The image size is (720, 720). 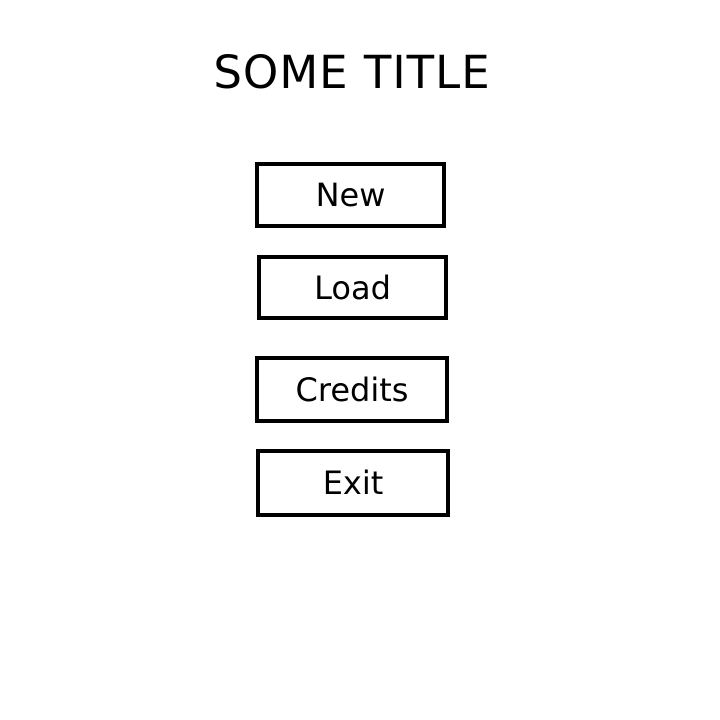 I want to click on new-button: New, so click(x=350, y=195).